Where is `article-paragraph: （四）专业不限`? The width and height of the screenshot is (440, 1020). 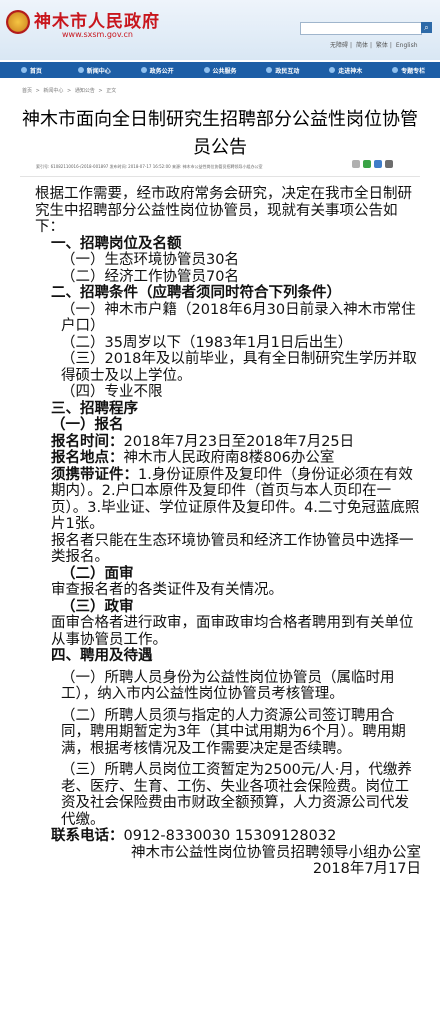
article-paragraph: （四）专业不限 is located at coordinates (228, 392).